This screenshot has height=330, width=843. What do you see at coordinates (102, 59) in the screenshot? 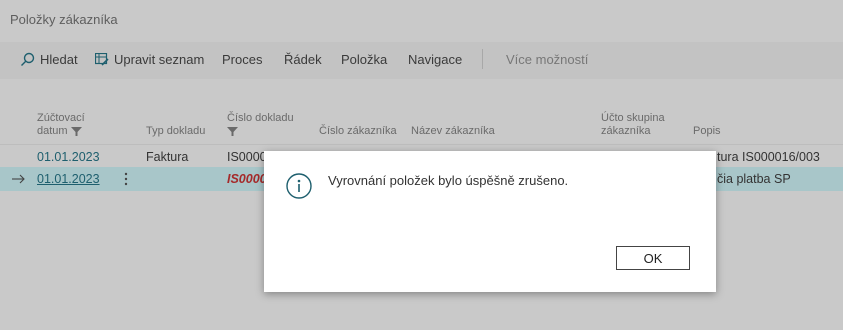
I see `edit-list-icon` at bounding box center [102, 59].